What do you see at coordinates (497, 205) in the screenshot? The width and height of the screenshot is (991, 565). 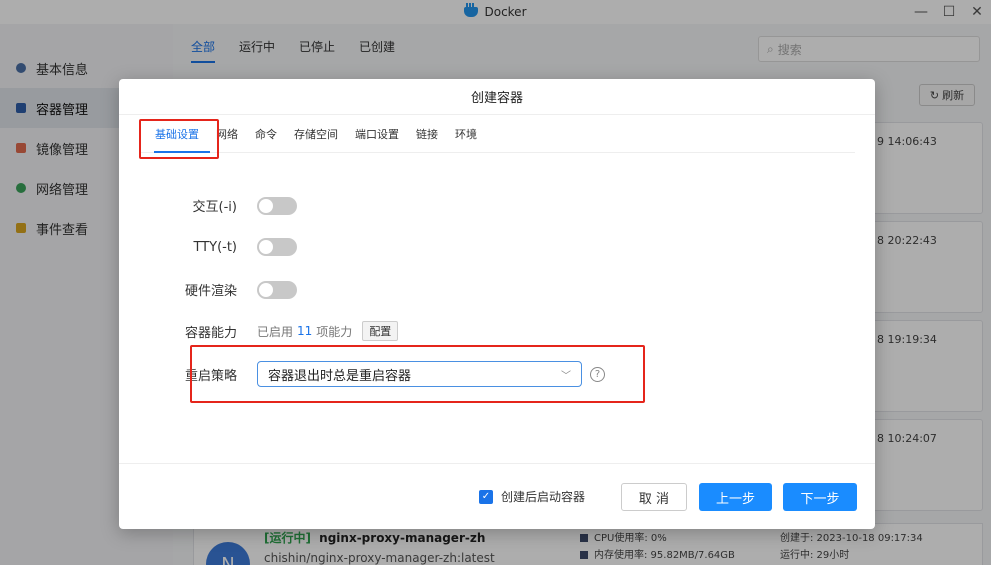 I see `row-interactive: 交互(-i)` at bounding box center [497, 205].